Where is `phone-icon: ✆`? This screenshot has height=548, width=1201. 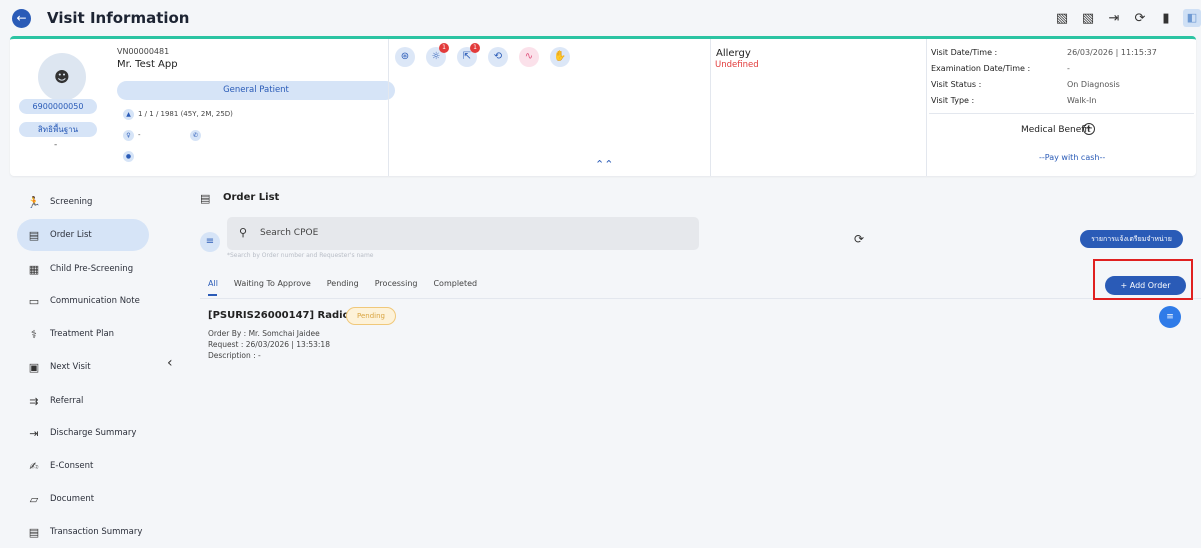 phone-icon: ✆ is located at coordinates (195, 135).